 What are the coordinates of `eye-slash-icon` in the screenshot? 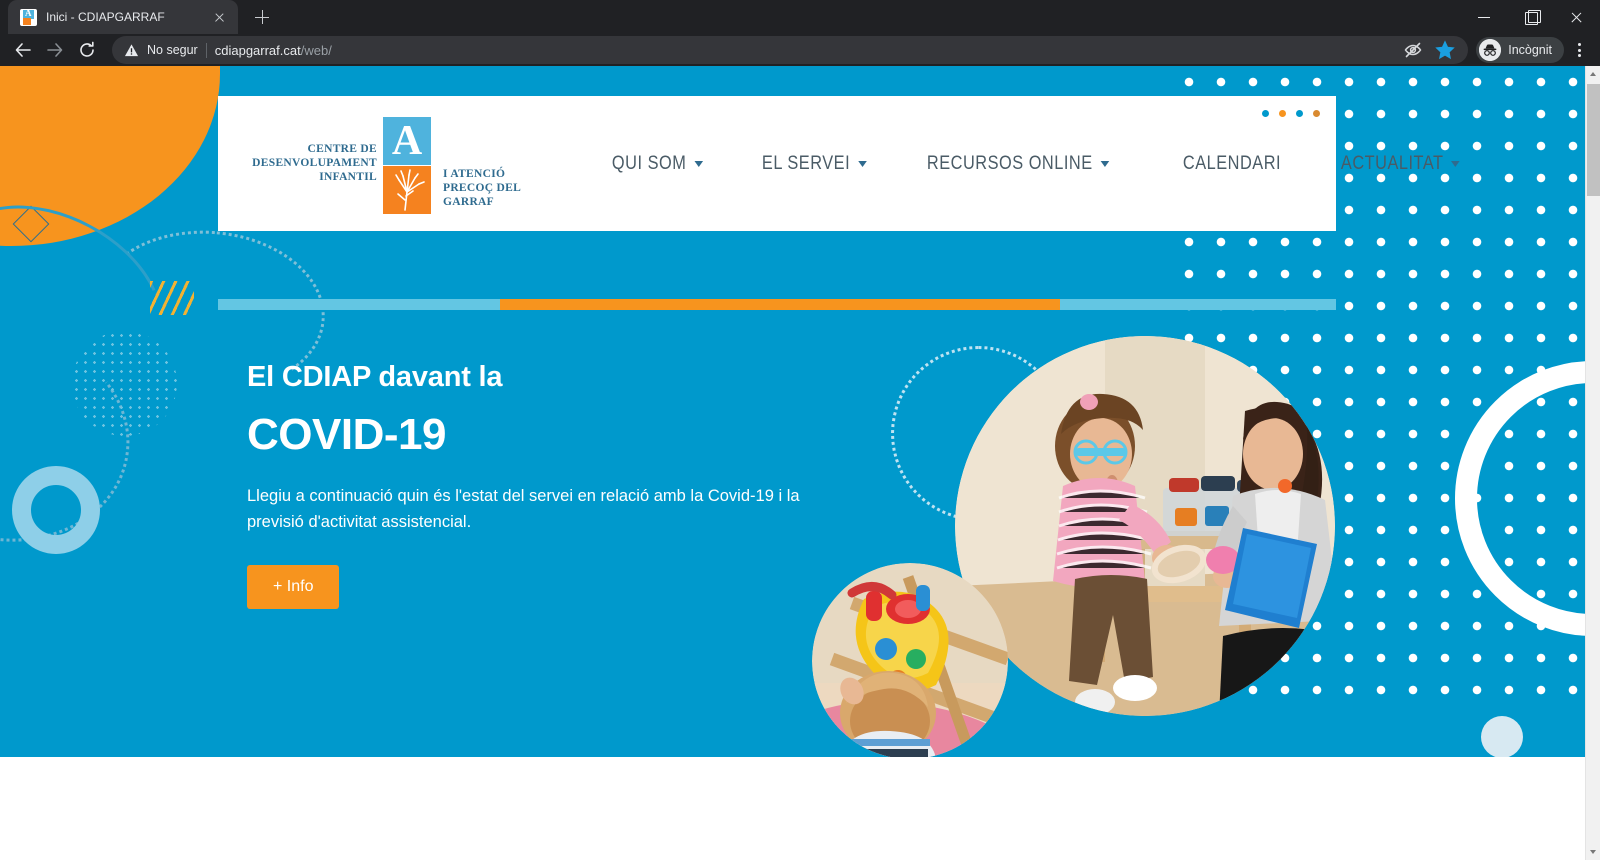 It's located at (1413, 50).